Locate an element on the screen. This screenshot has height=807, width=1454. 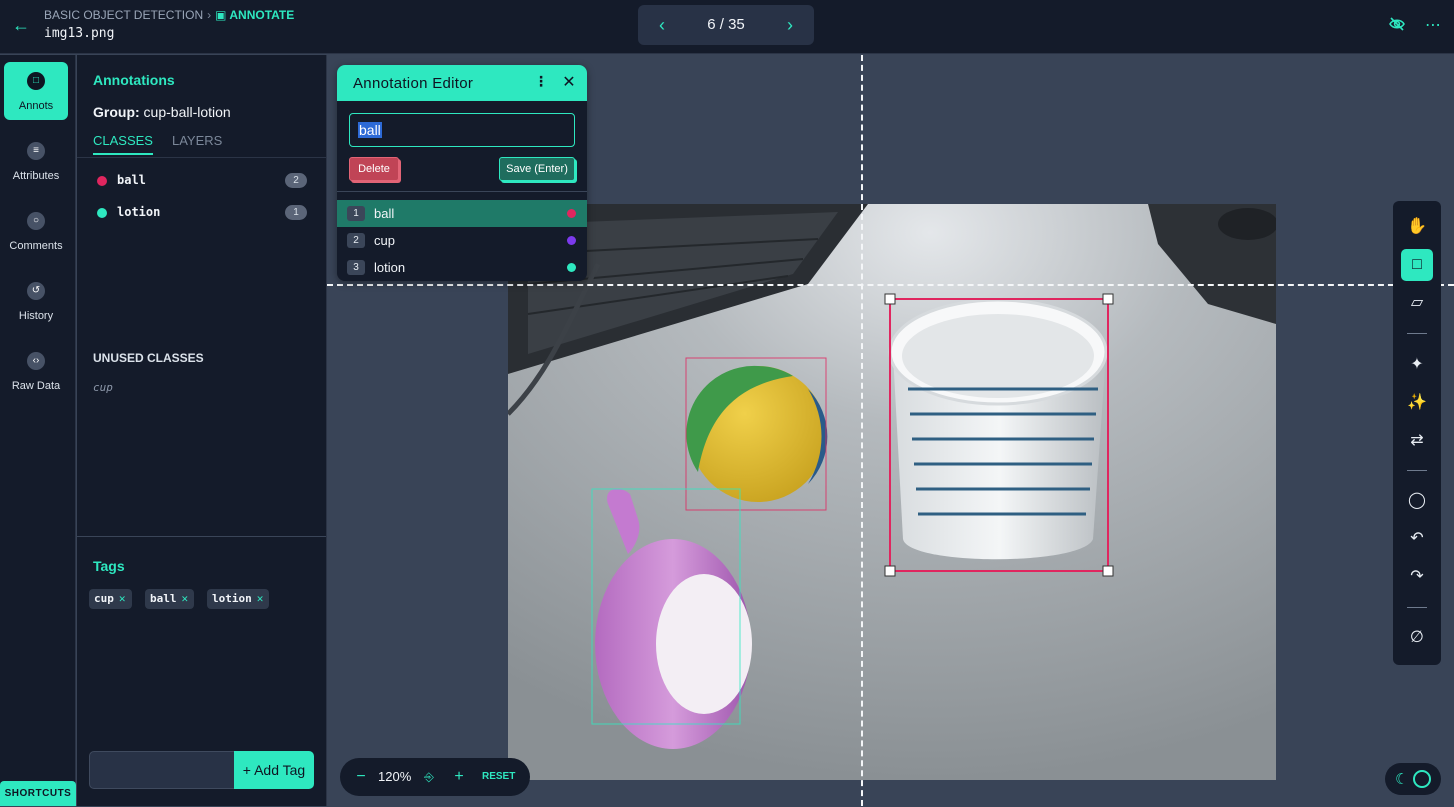
hide-annotations-icon: ∅ is located at coordinates (1417, 638).